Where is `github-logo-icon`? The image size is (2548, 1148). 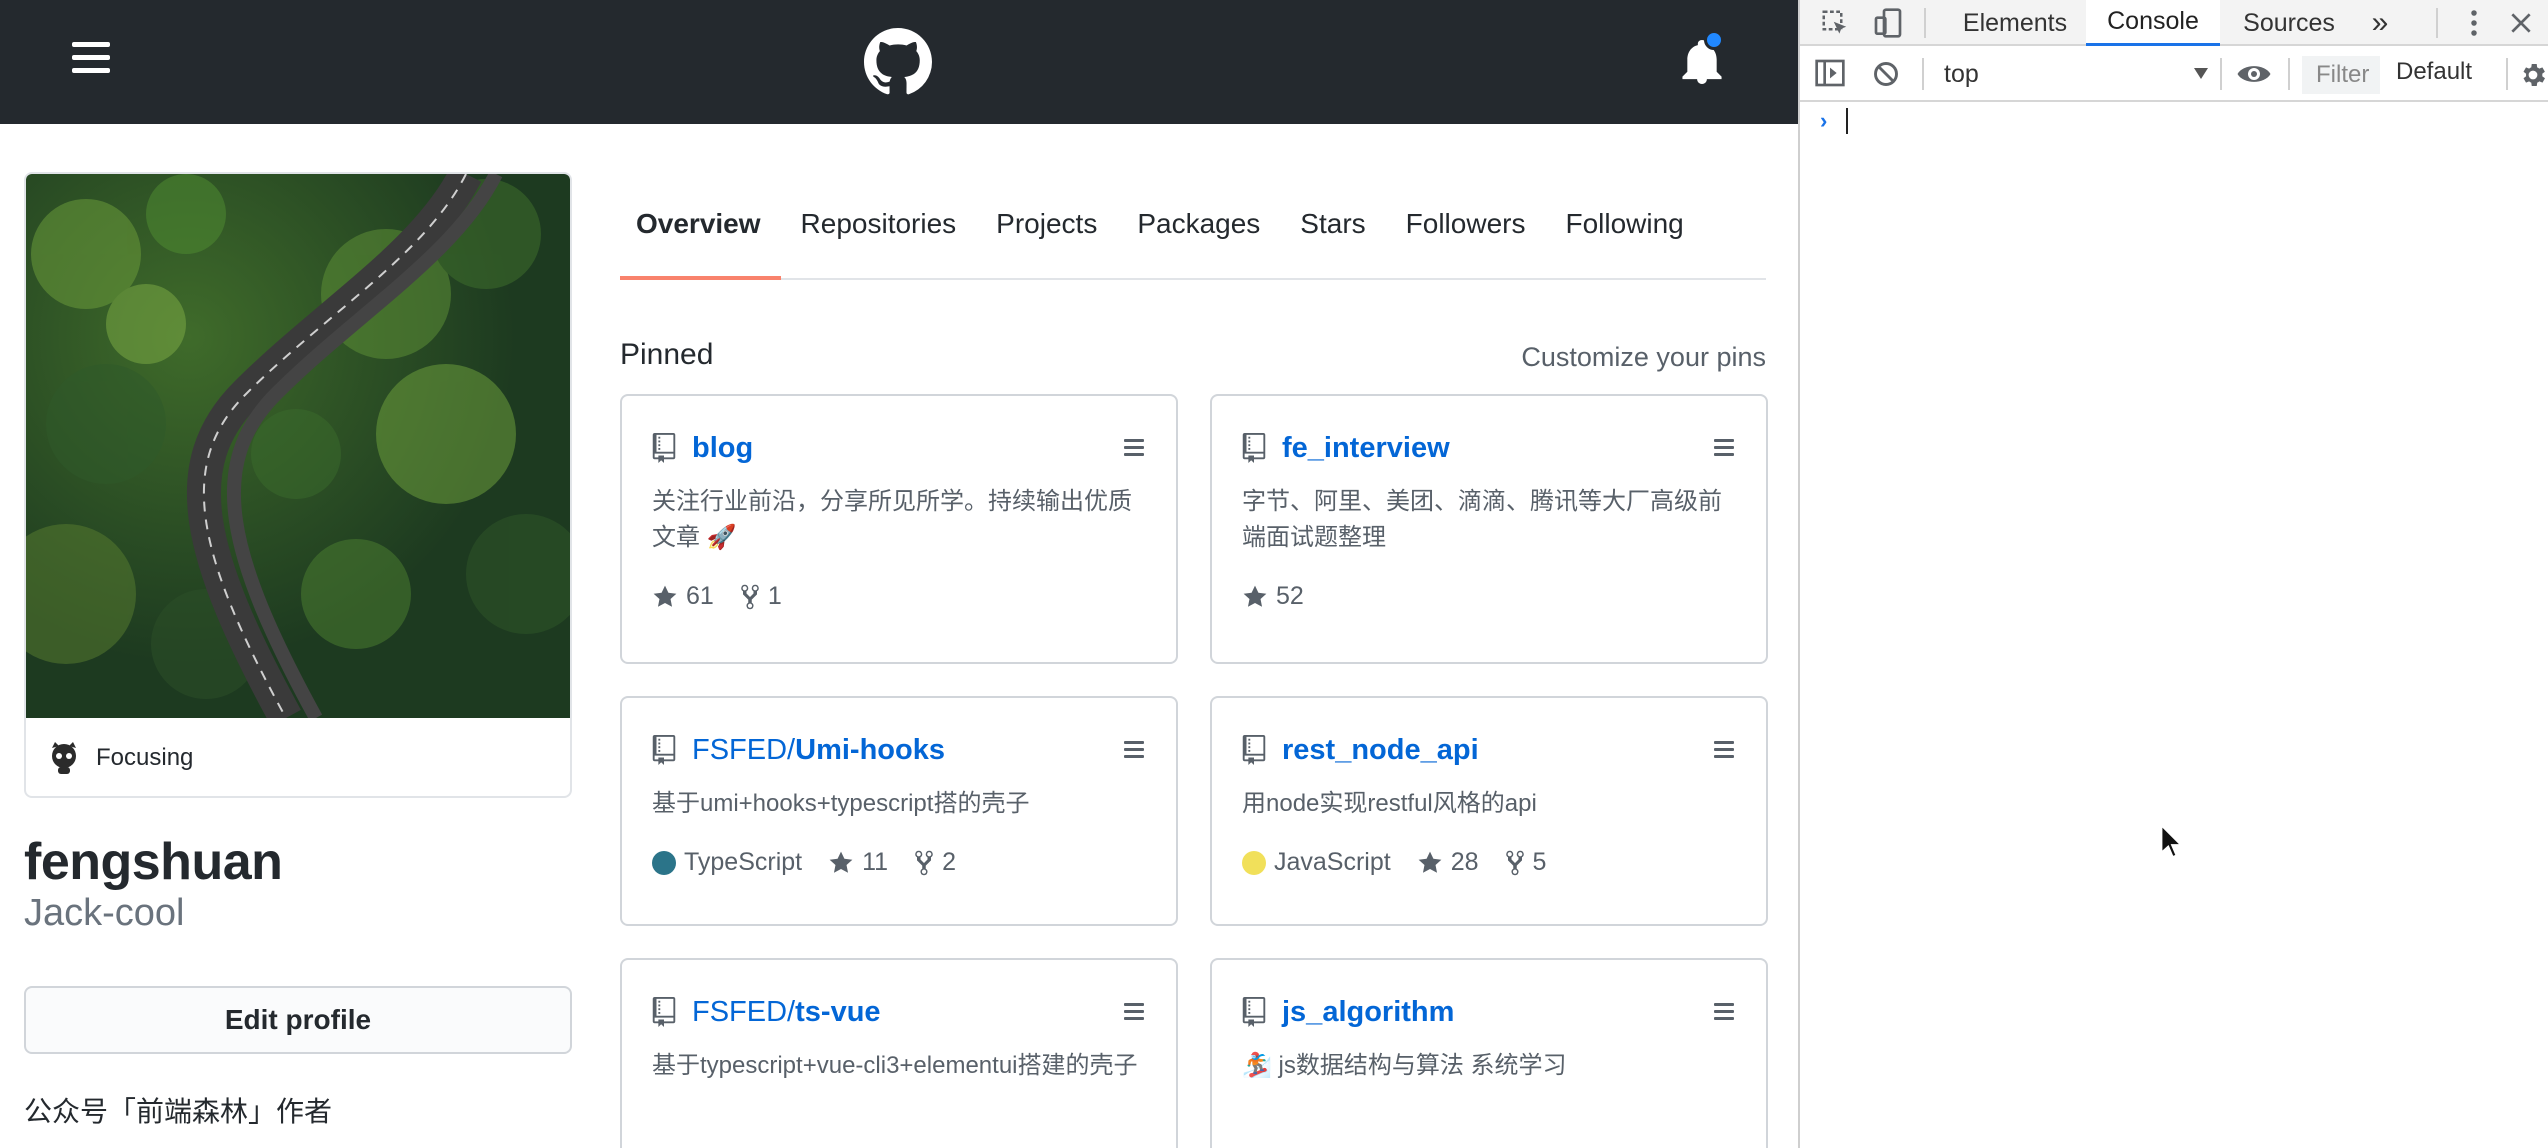 github-logo-icon is located at coordinates (898, 62).